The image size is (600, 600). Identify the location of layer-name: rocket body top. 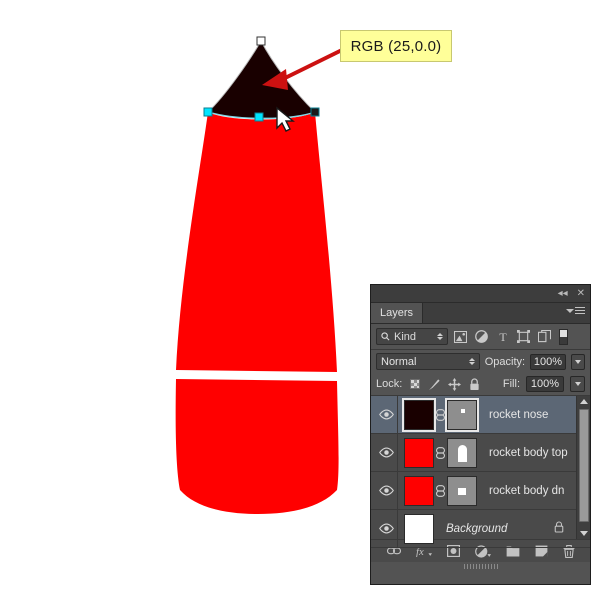
(528, 452).